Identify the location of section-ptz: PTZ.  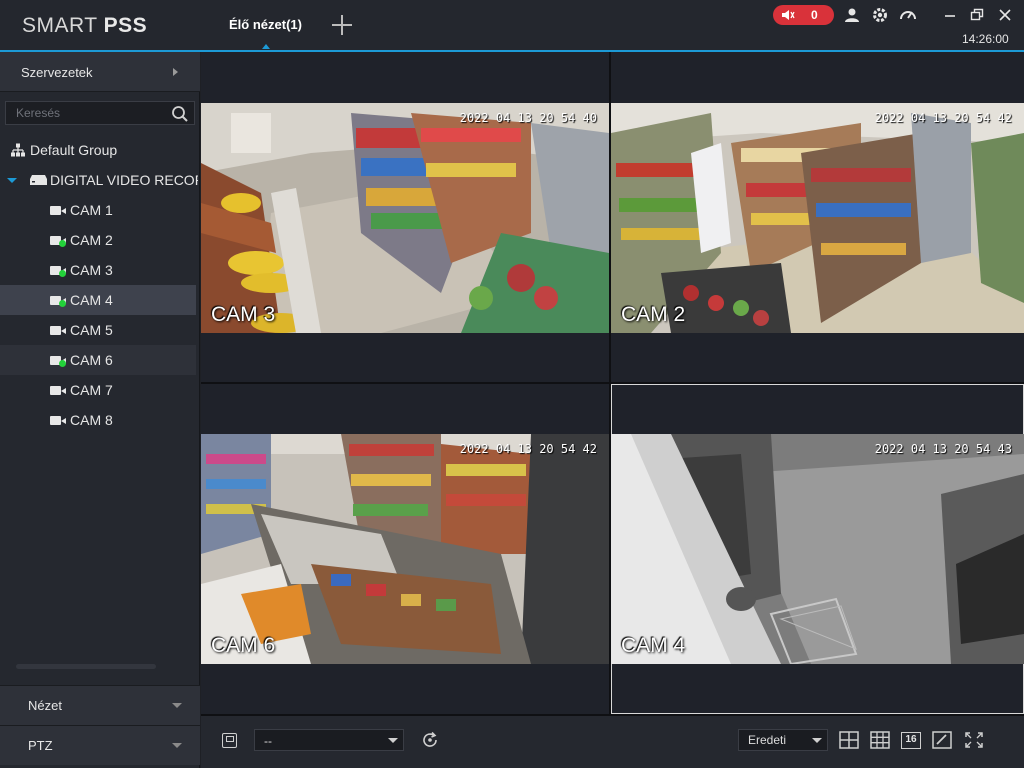
(100, 745).